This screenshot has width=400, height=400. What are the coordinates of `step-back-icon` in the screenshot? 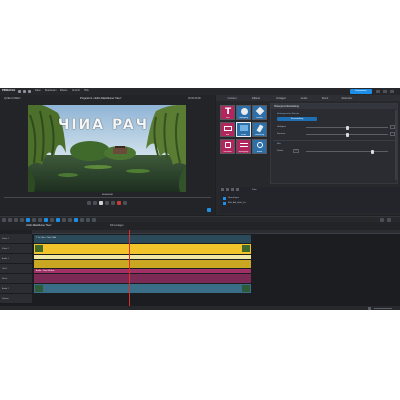 It's located at (95, 203).